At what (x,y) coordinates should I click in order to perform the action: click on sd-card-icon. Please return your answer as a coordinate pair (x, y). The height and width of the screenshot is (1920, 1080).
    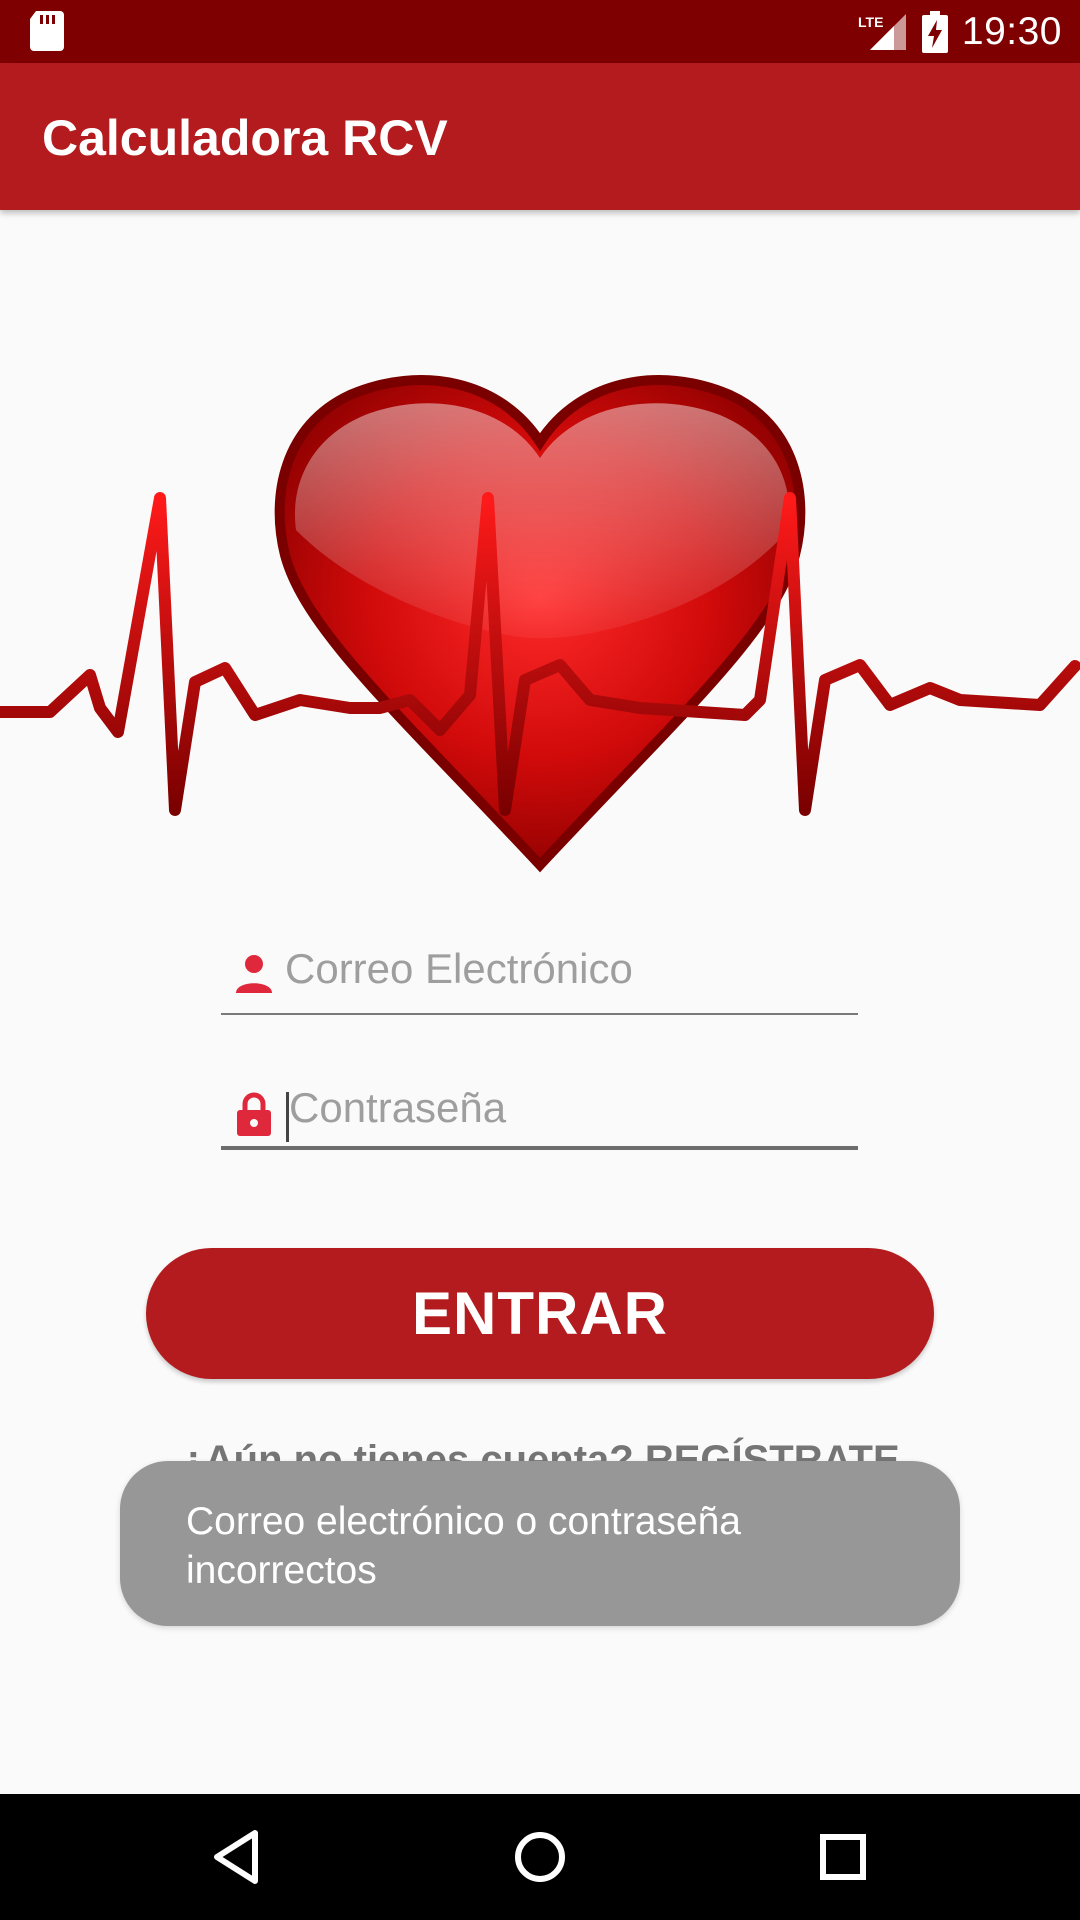
    Looking at the image, I should click on (47, 31).